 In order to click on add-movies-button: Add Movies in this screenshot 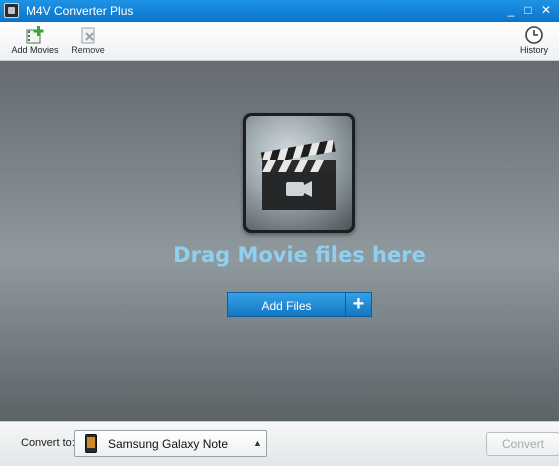, I will do `click(35, 40)`.